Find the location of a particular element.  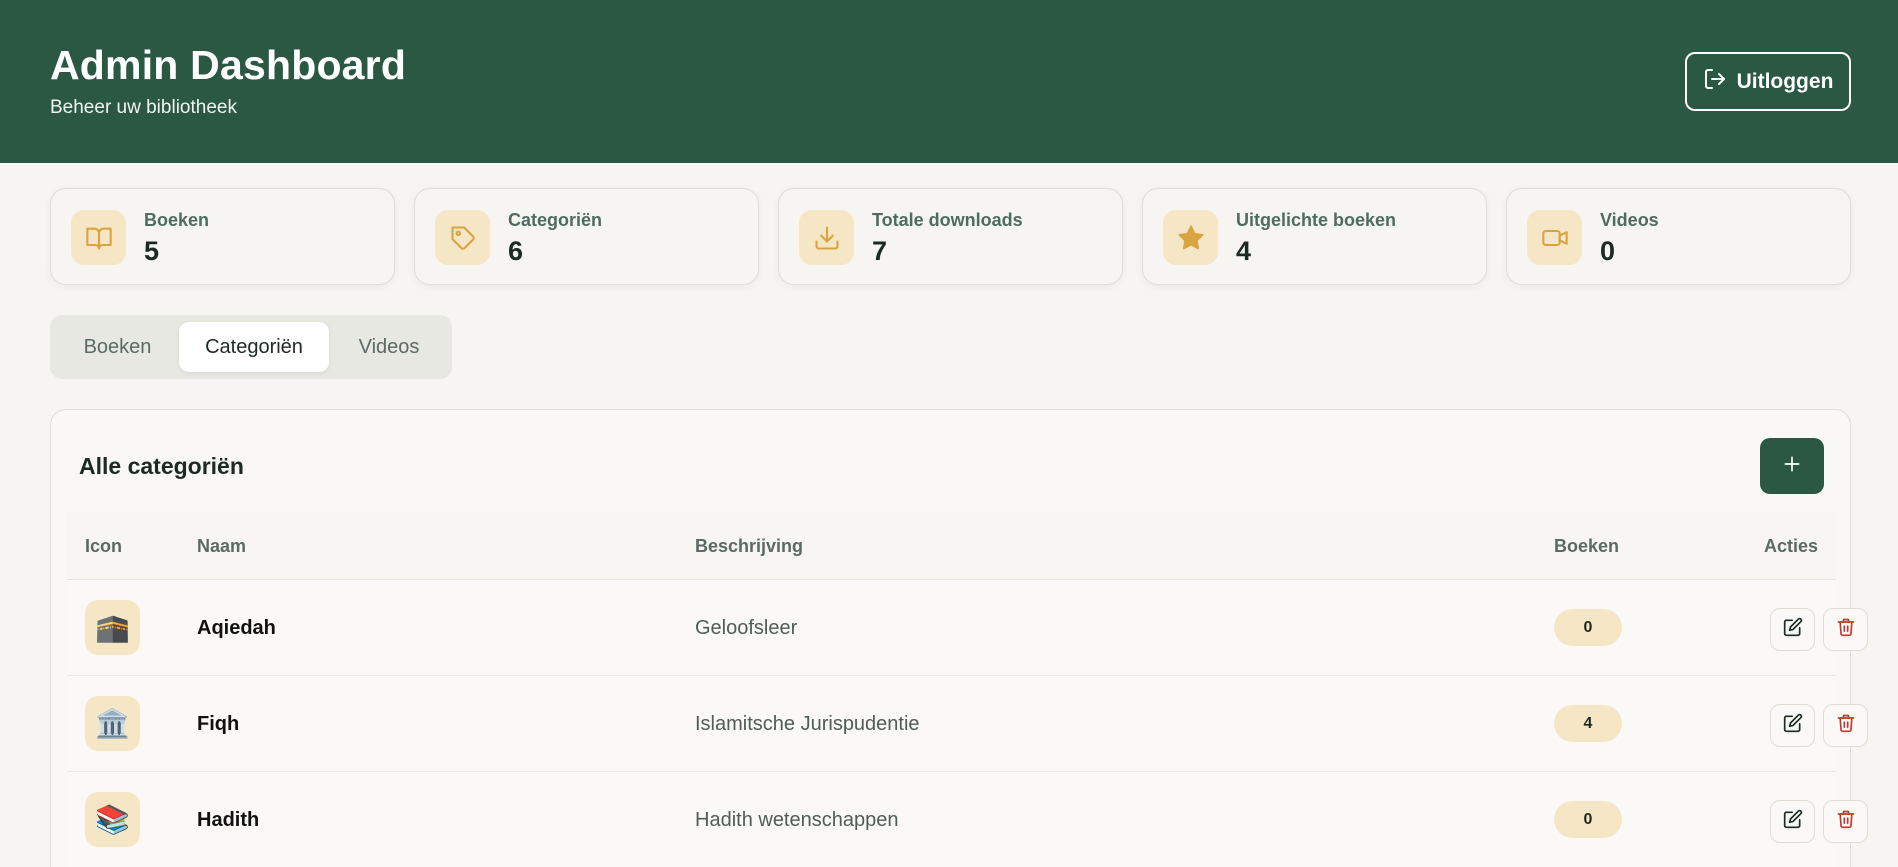

download-icon is located at coordinates (826, 237).